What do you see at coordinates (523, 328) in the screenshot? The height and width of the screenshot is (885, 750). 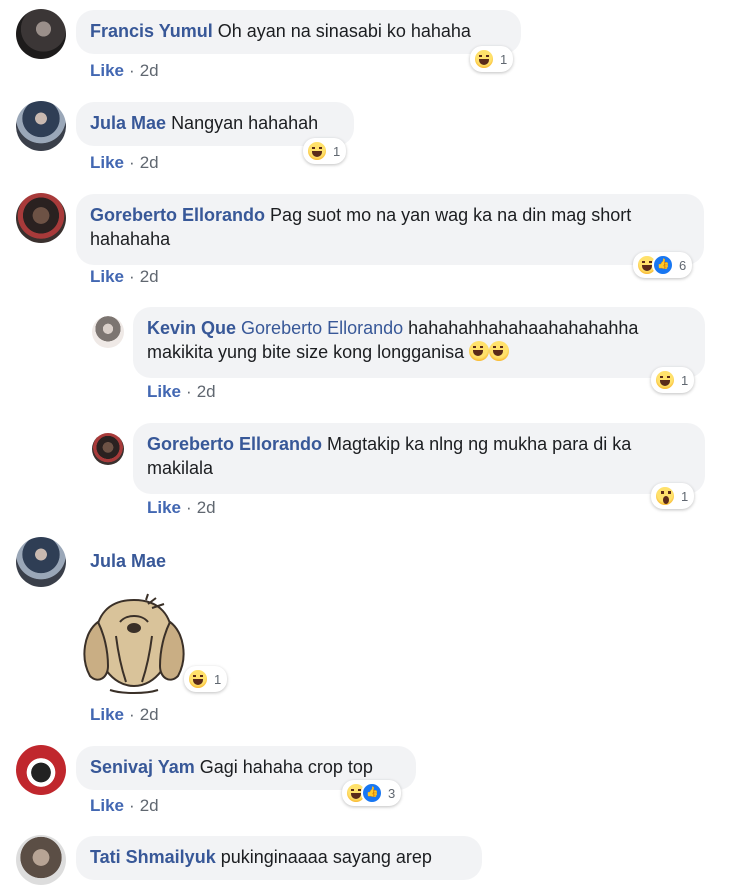 I see `comment-text: hahahahhahahaahahahahha` at bounding box center [523, 328].